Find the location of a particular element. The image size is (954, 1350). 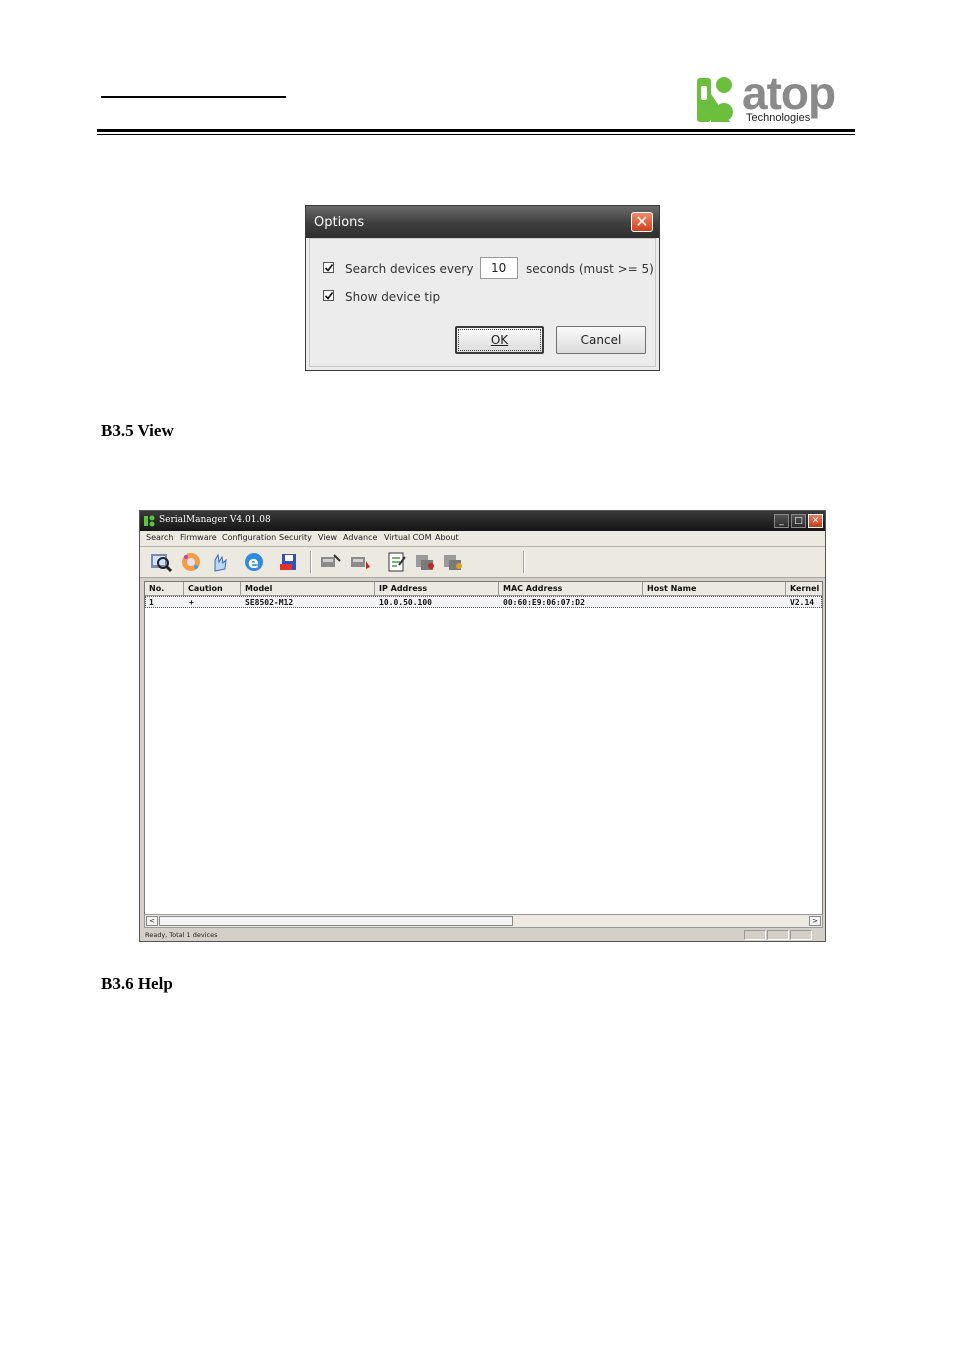

show-device-tip-checkbox is located at coordinates (328, 295).